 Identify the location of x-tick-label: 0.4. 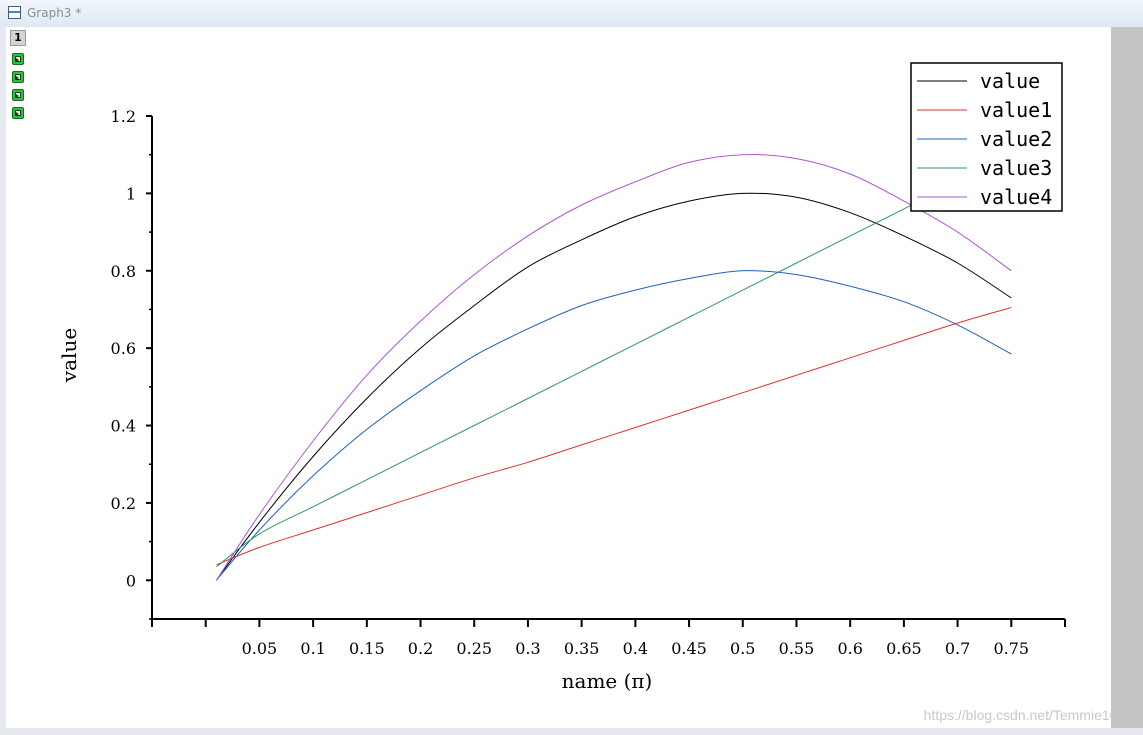
(635, 648).